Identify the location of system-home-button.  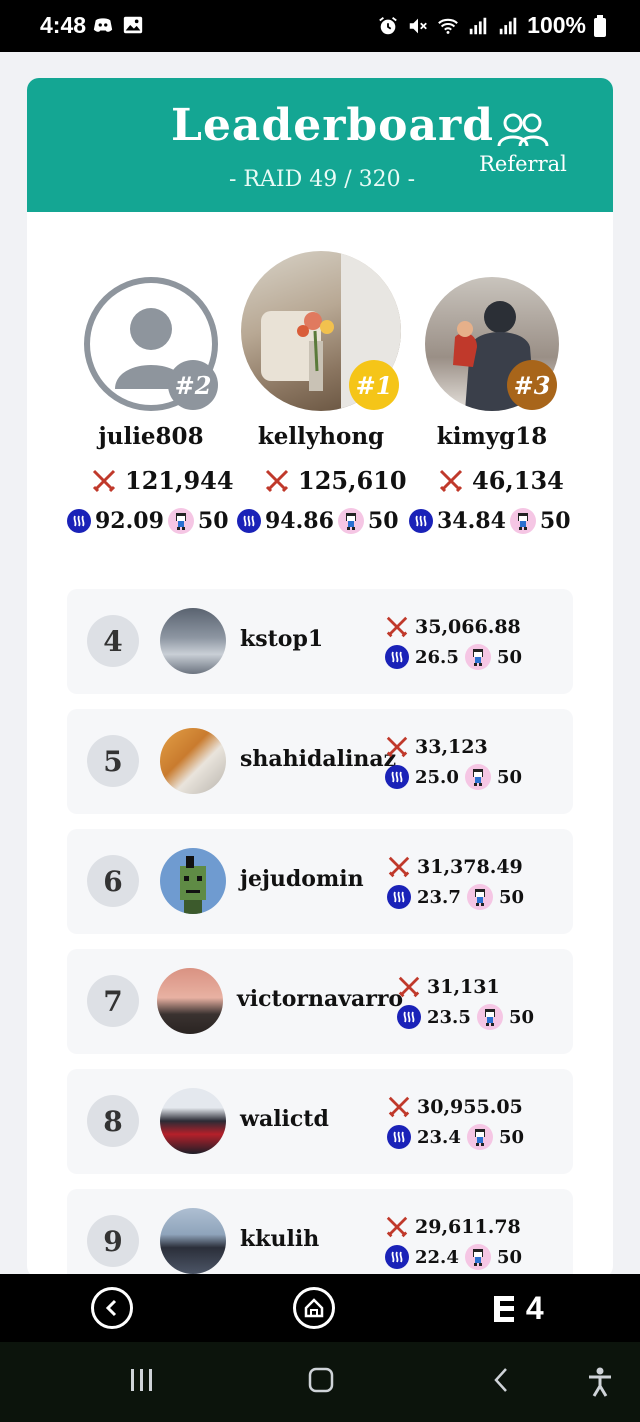
(321, 1382).